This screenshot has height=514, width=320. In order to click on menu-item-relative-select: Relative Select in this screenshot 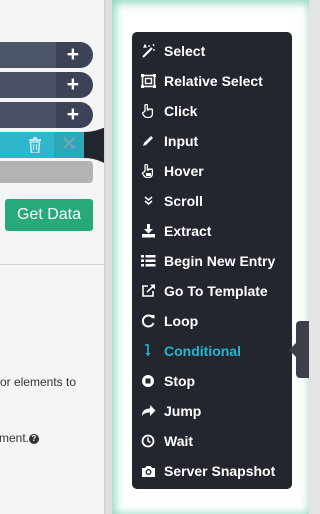, I will do `click(212, 81)`.